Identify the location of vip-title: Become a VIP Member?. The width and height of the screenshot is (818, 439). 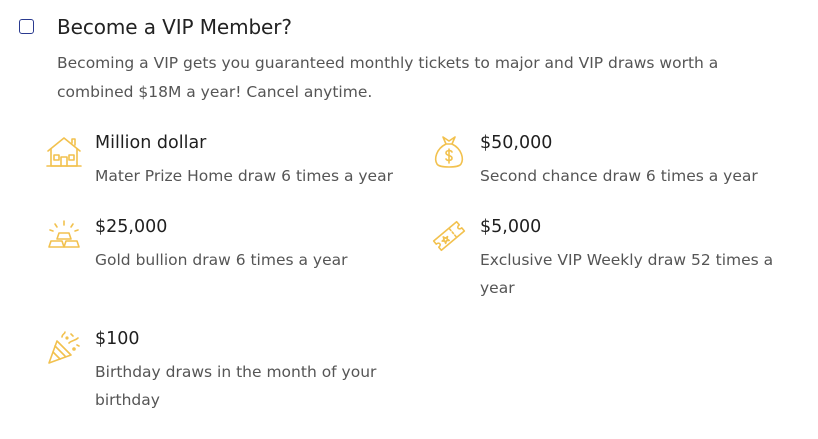
(174, 27).